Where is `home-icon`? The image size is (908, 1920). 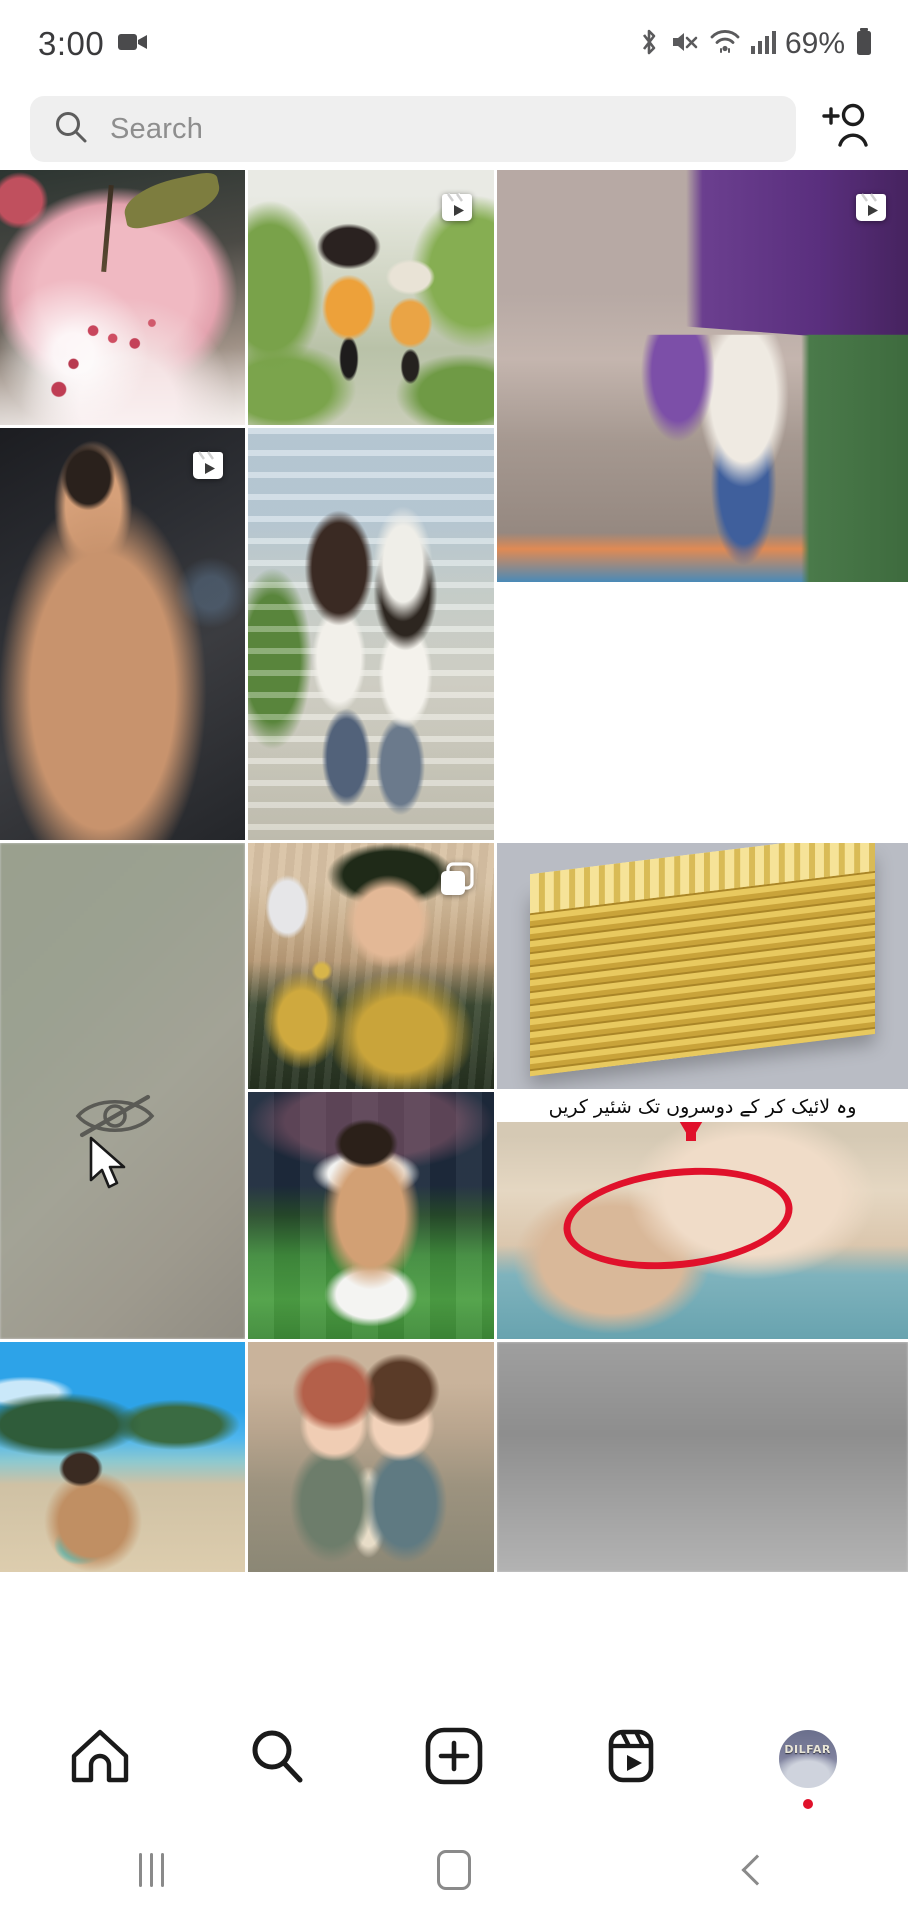
home-icon is located at coordinates (100, 1758).